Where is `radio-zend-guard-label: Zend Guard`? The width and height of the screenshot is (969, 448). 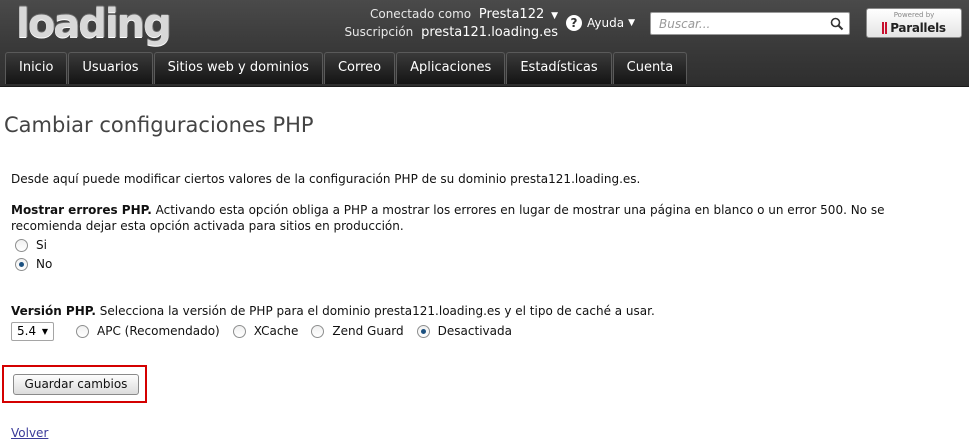
radio-zend-guard-label: Zend Guard is located at coordinates (367, 331).